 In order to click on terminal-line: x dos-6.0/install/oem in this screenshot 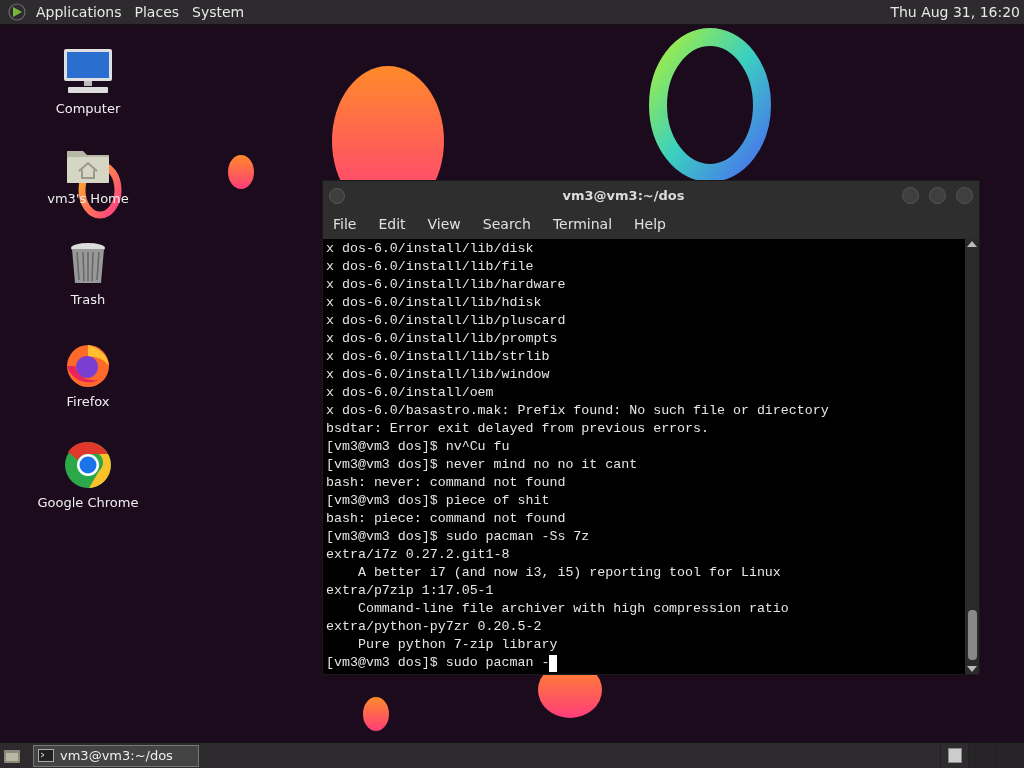, I will do `click(410, 393)`.